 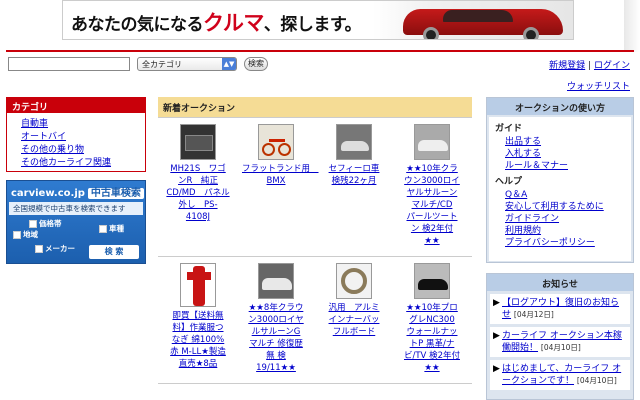 I want to click on work-clothes-photo, so click(x=198, y=285).